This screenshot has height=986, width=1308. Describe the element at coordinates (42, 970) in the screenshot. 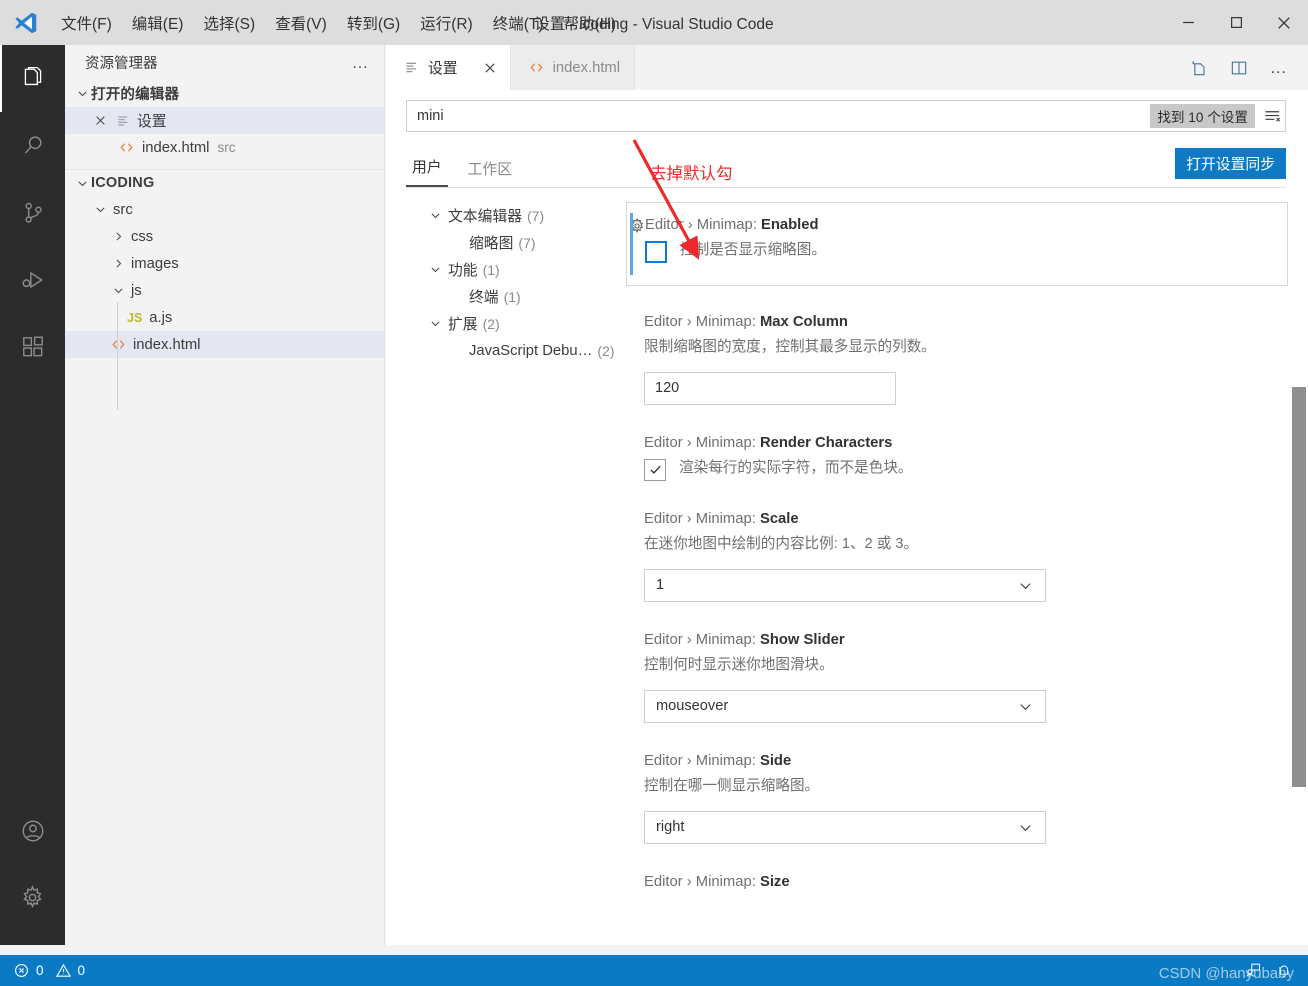

I see `status-problems: 0 0` at that location.